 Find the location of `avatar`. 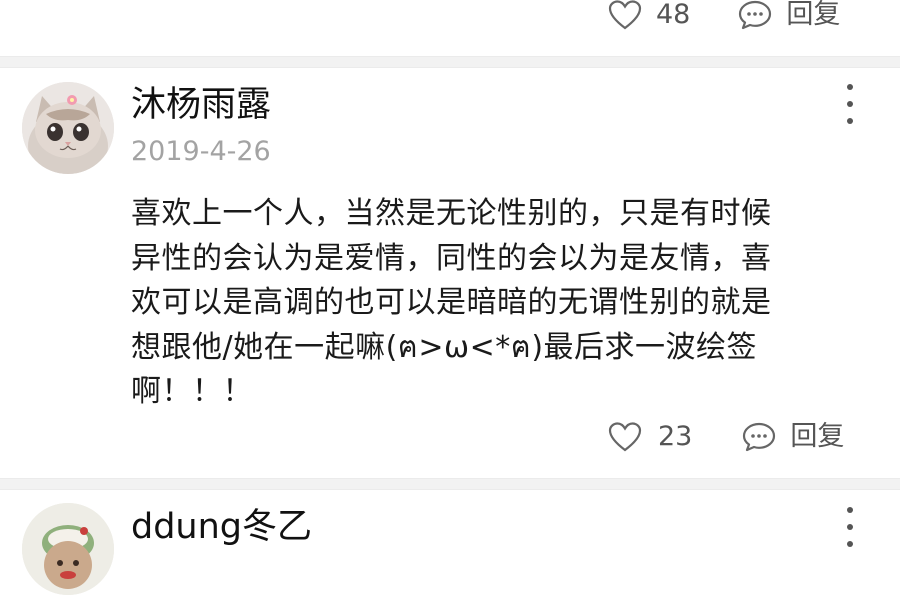

avatar is located at coordinates (68, 128).